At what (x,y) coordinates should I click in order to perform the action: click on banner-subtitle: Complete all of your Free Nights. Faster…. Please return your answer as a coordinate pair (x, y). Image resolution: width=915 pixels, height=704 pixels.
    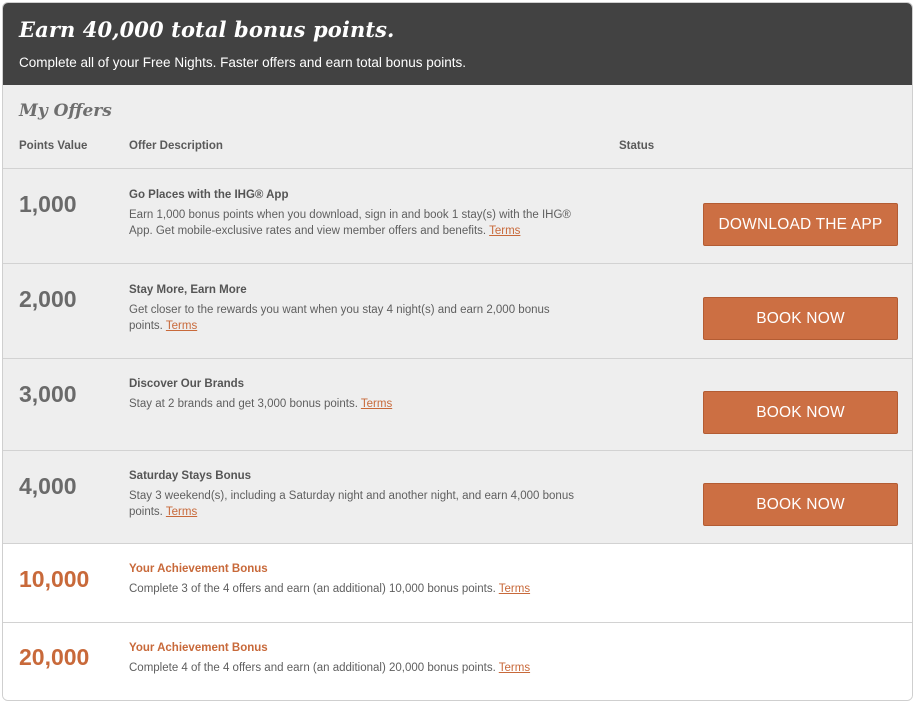
    Looking at the image, I should click on (242, 62).